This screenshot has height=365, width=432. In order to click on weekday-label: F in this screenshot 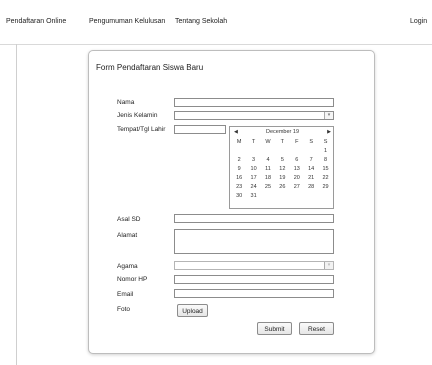, I will do `click(297, 142)`.